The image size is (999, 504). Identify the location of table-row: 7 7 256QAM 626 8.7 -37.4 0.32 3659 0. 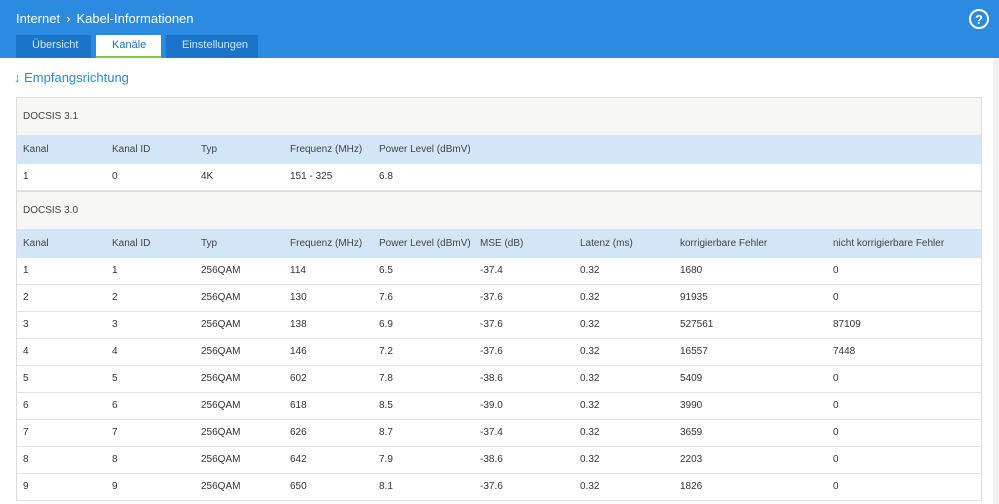
(499, 433).